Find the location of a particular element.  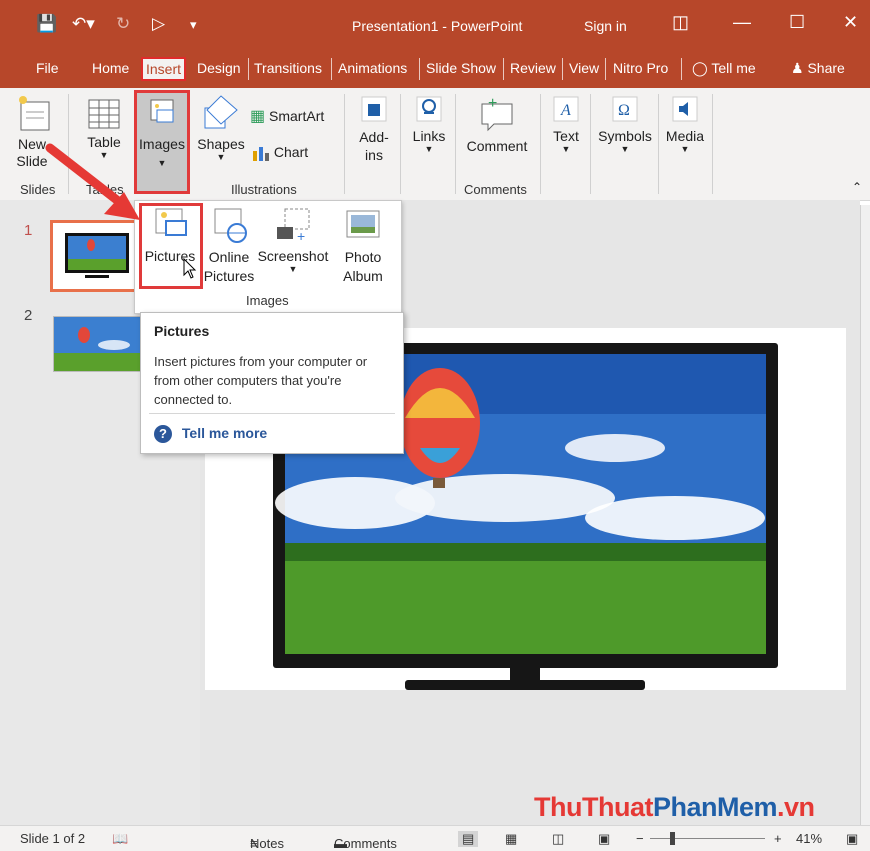

online-pictures-menu-item: Online Pictures is located at coordinates (229, 245).